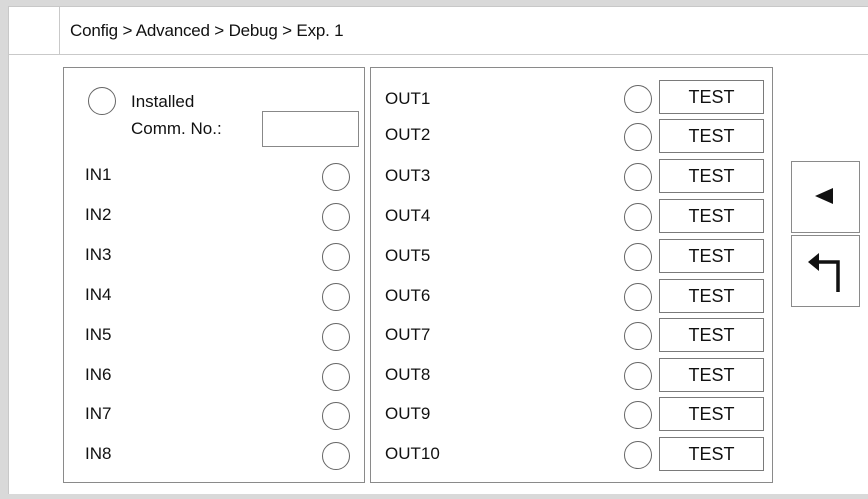 Image resolution: width=868 pixels, height=499 pixels. What do you see at coordinates (438, 31) in the screenshot?
I see `header-bar: Config > Advanced > Debug > Exp. 1` at bounding box center [438, 31].